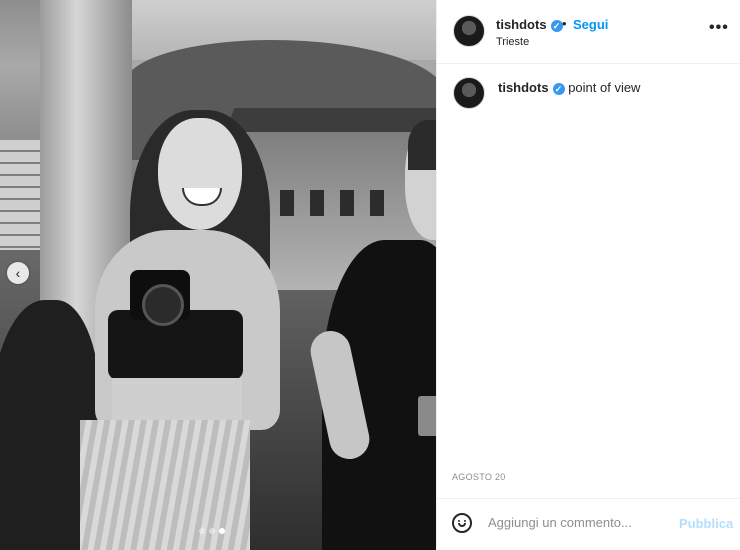 Image resolution: width=740 pixels, height=550 pixels. I want to click on caption-text: point of view, so click(604, 87).